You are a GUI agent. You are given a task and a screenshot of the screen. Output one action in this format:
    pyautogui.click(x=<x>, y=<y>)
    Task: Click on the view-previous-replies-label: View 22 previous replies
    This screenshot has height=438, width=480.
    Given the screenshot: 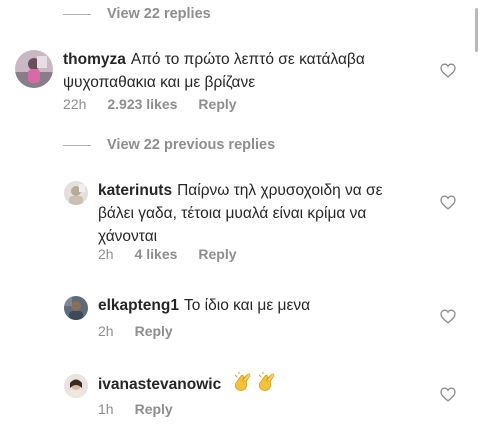 What is the action you would take?
    pyautogui.click(x=191, y=145)
    